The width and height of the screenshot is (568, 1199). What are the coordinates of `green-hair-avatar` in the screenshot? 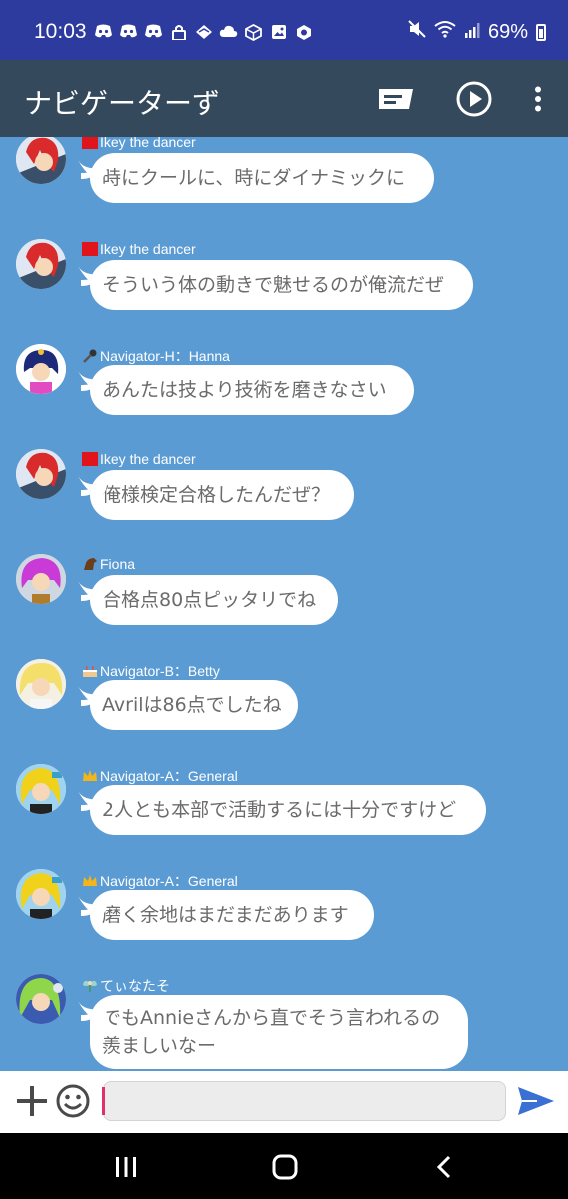 It's located at (41, 999).